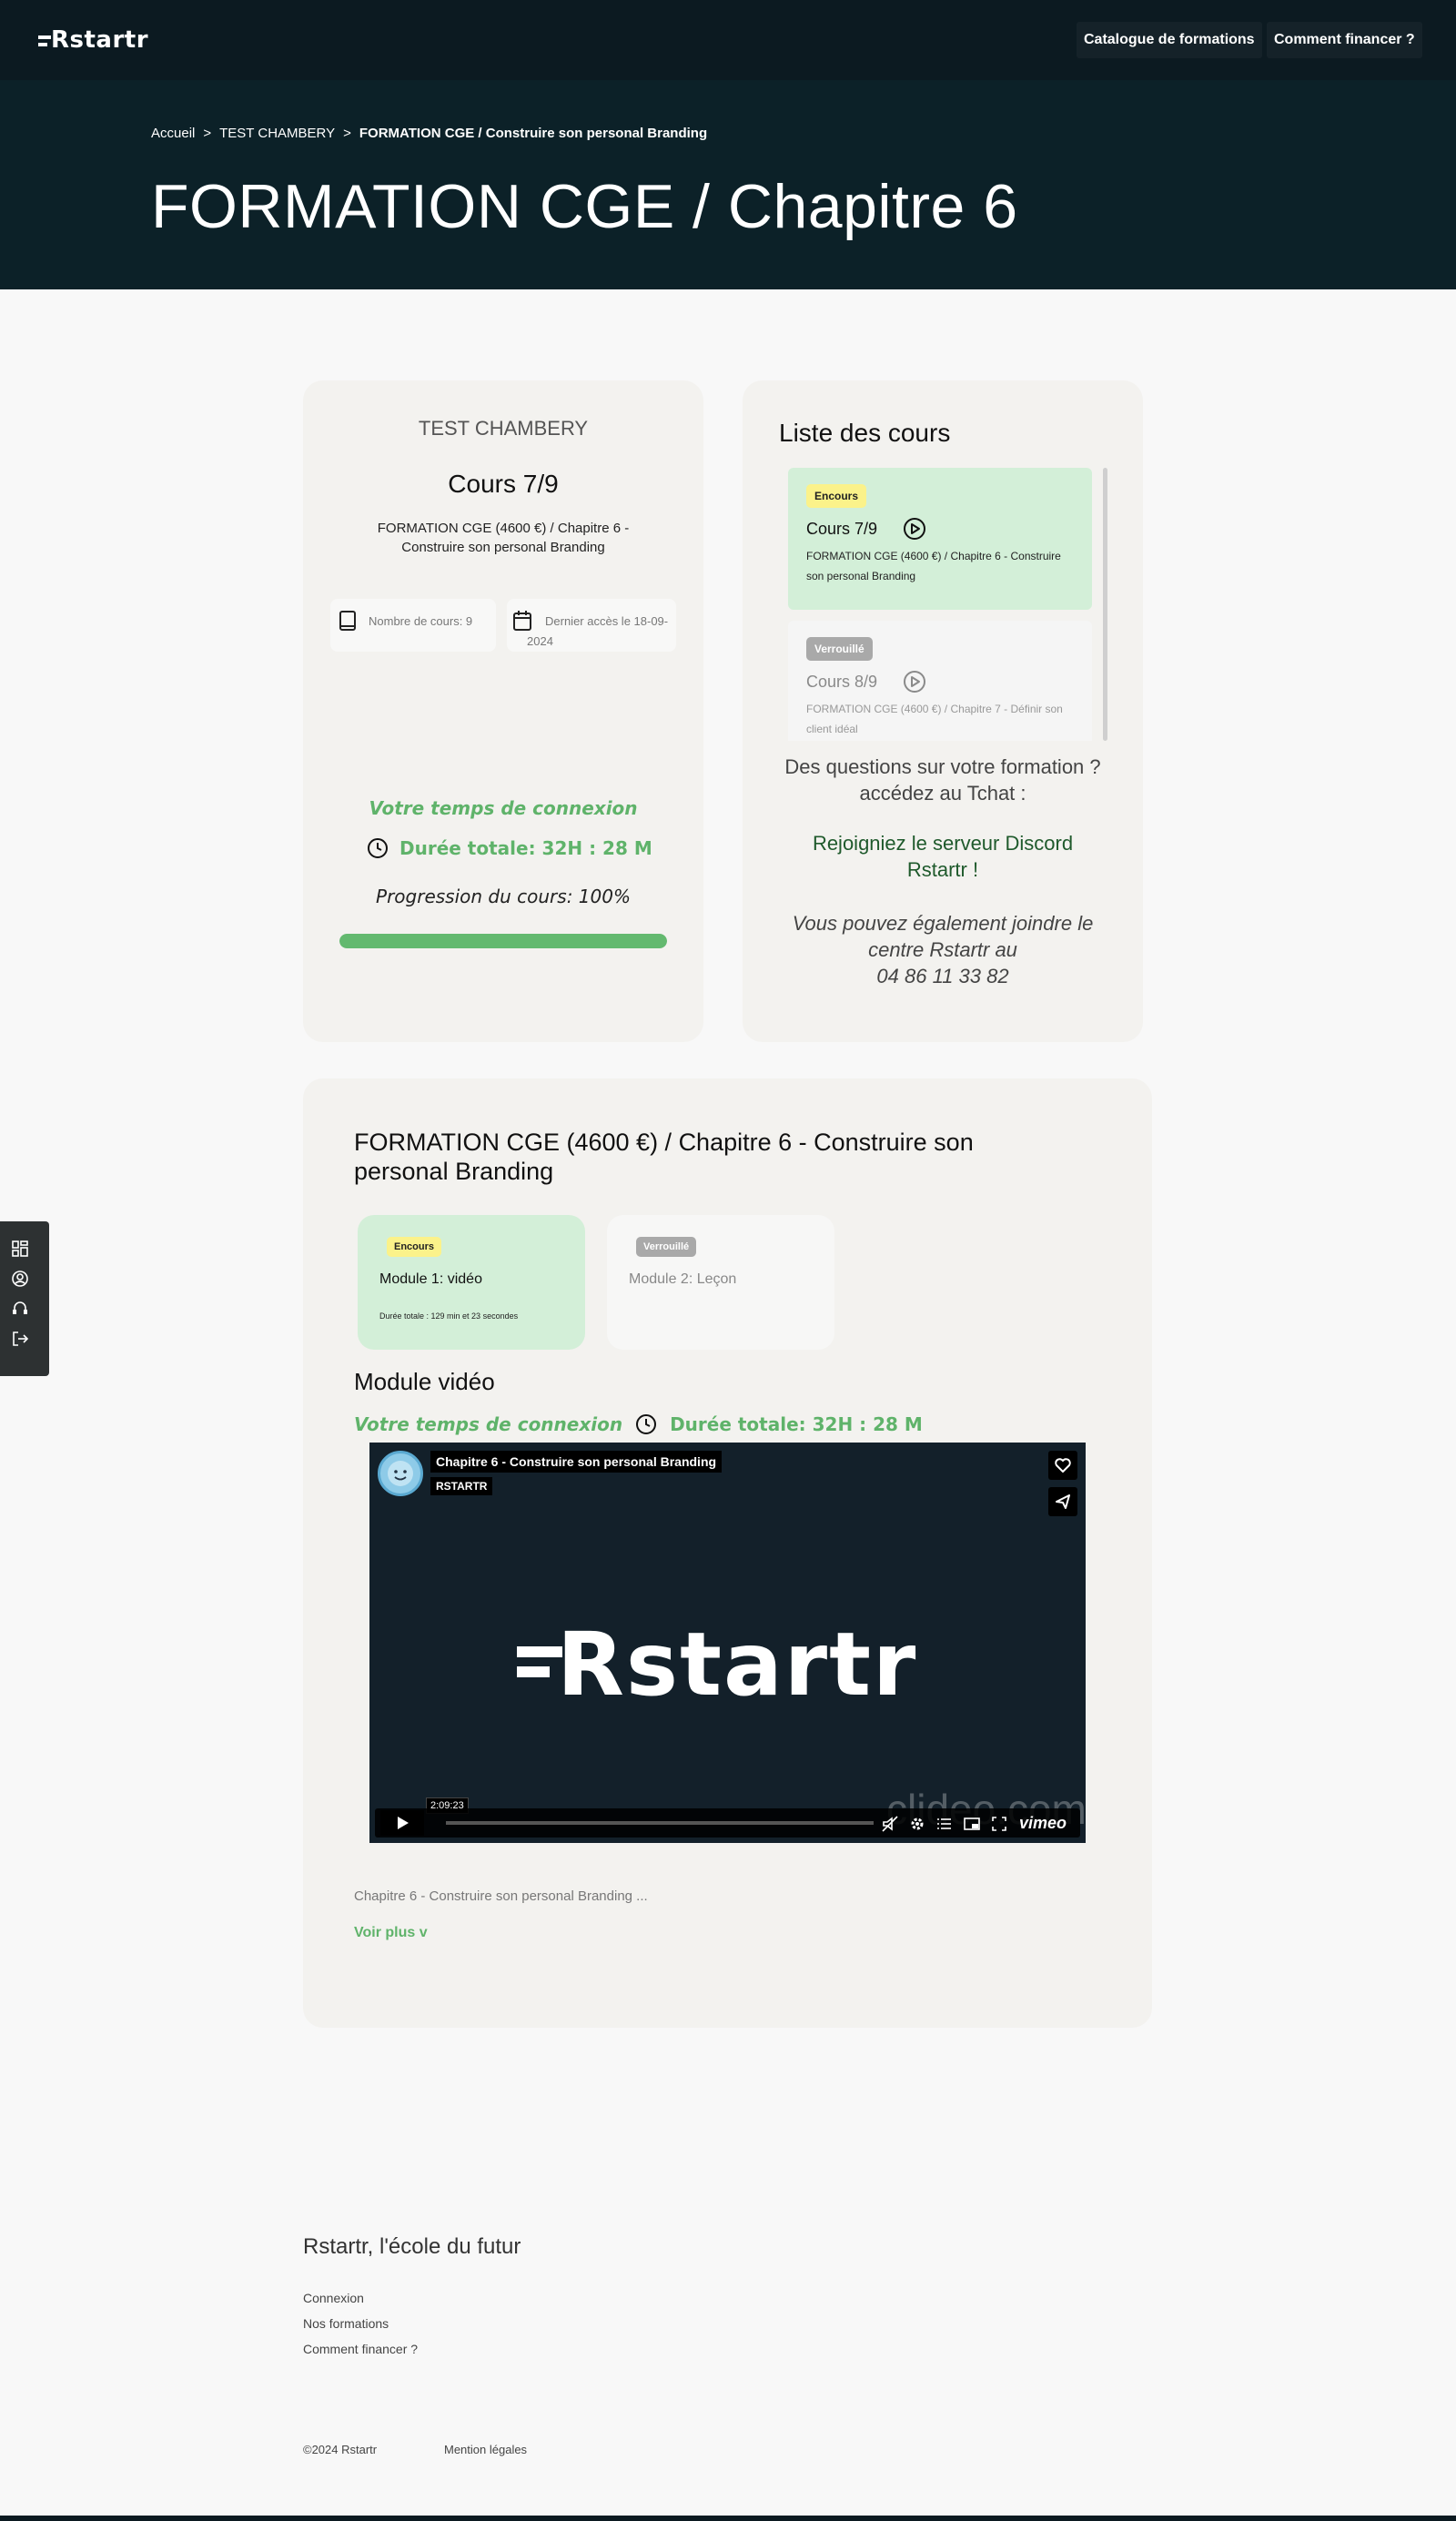  Describe the element at coordinates (277, 134) in the screenshot. I see `breadcrumb-section: TEST CHAMBERY` at that location.